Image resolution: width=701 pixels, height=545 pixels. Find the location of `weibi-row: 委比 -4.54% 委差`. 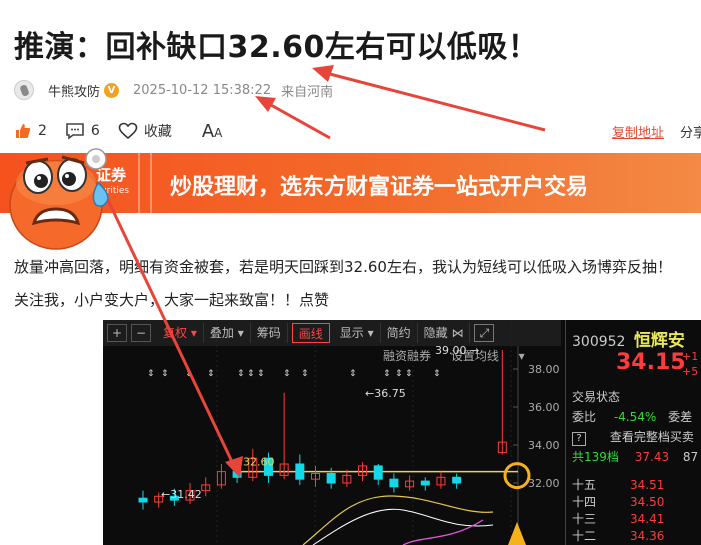

weibi-row: 委比 -4.54% 委差 is located at coordinates (632, 416).